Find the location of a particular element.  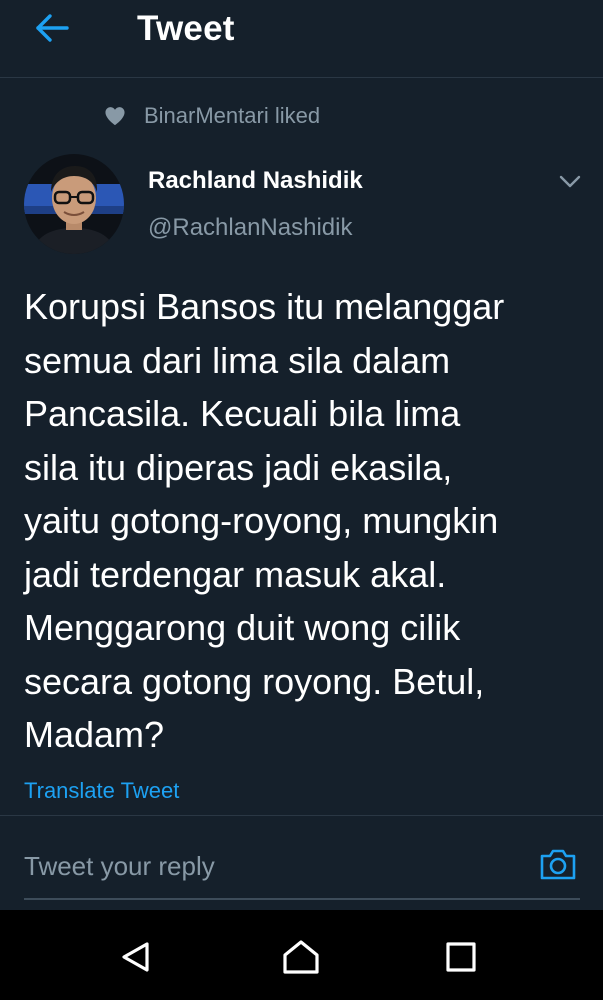

nav-home-button is located at coordinates (301, 957).